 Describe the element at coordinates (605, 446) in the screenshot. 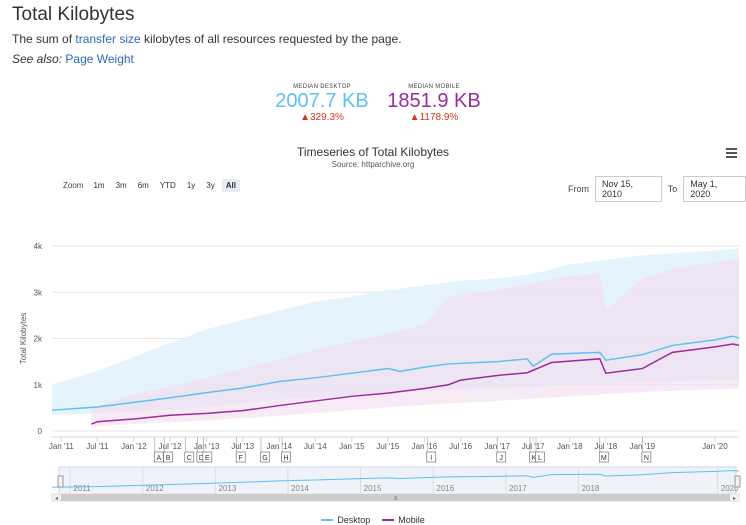

I see `x-tick-label: Jul '18` at that location.